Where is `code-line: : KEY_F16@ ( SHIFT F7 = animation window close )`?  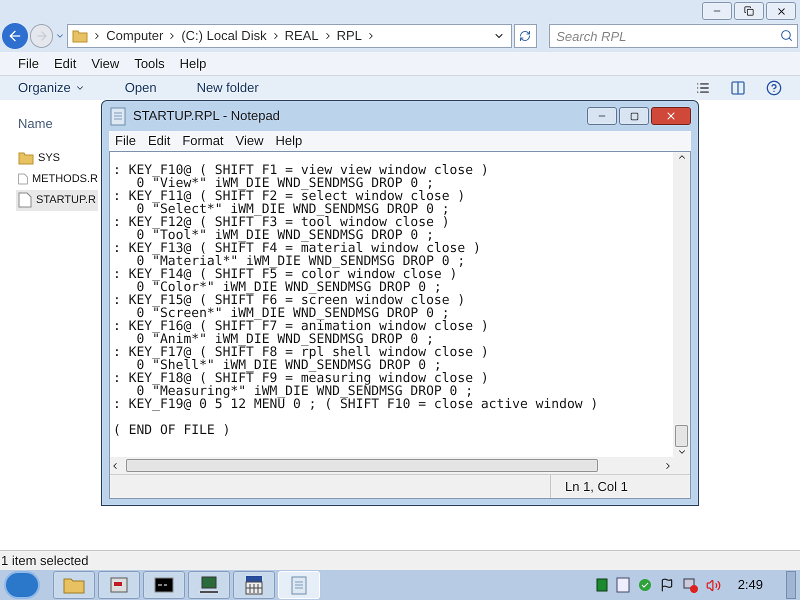
code-line: : KEY_F16@ ( SHIFT F7 = animation window close ) is located at coordinates (301, 326).